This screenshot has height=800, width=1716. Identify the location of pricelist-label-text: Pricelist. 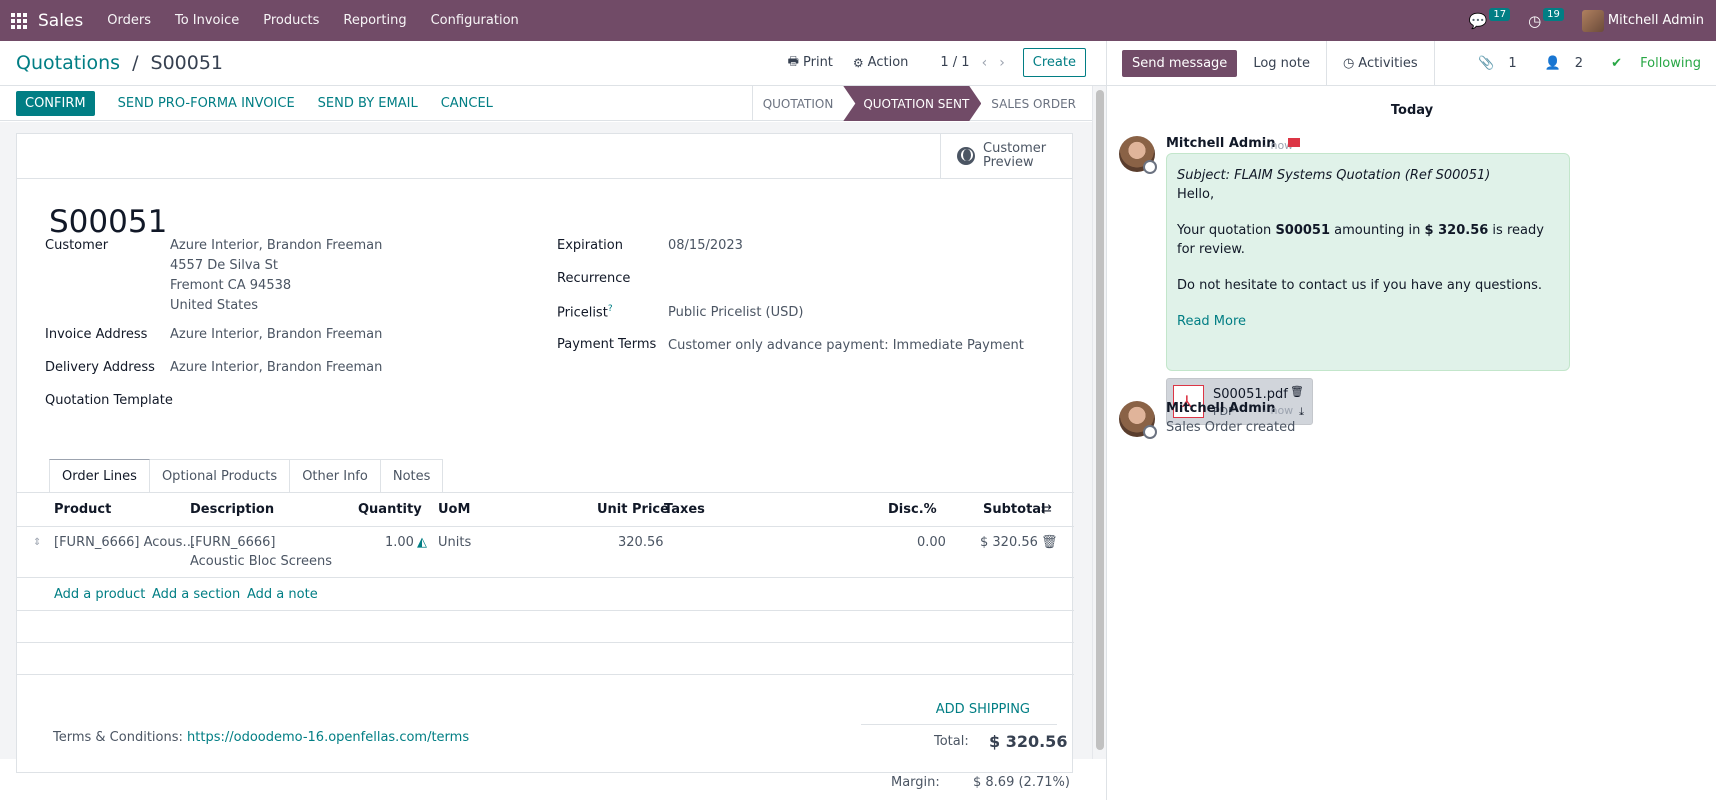
(582, 313).